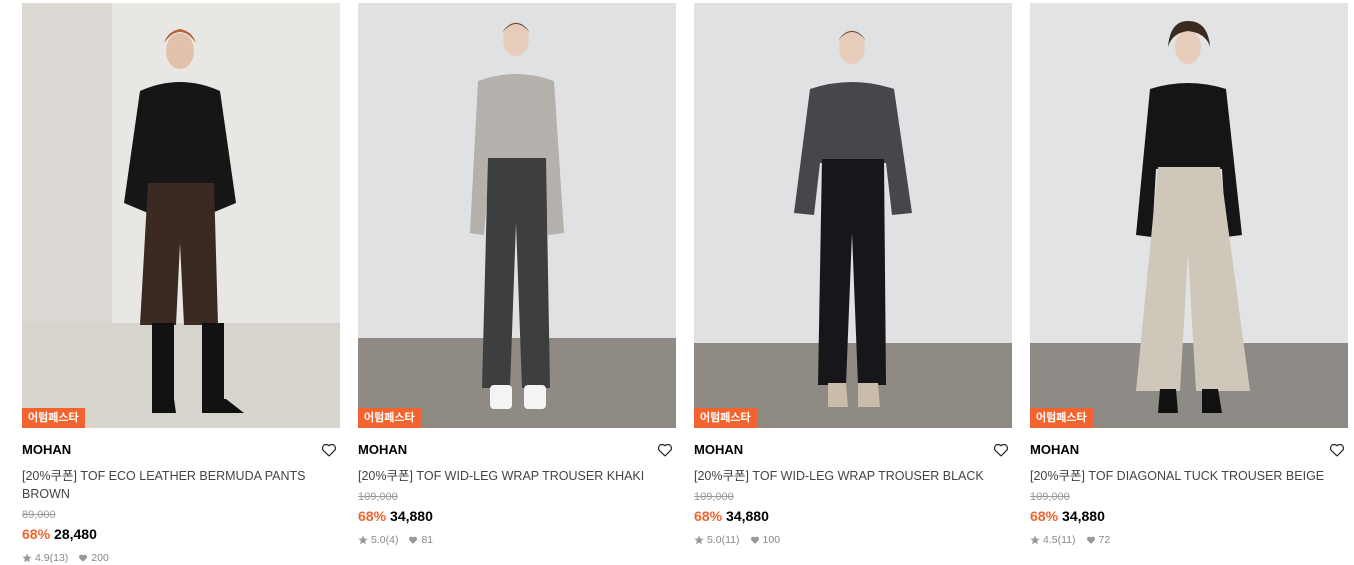 The image size is (1354, 565). I want to click on like-count: 72, so click(1104, 540).